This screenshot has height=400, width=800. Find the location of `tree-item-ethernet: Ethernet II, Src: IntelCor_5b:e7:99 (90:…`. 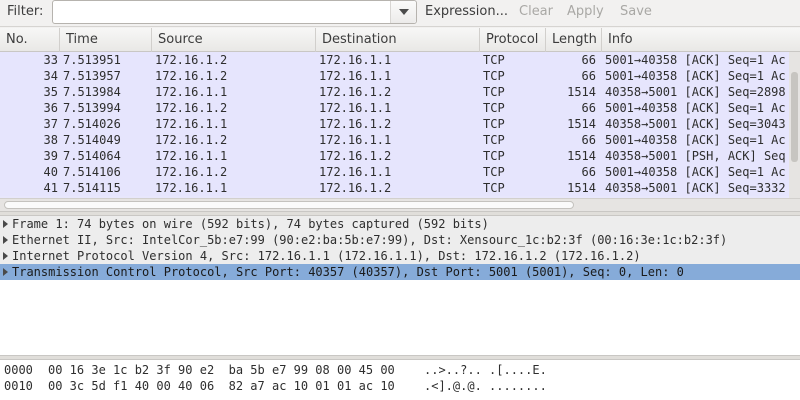

tree-item-ethernet: Ethernet II, Src: IntelCor_5b:e7:99 (90:… is located at coordinates (400, 240).